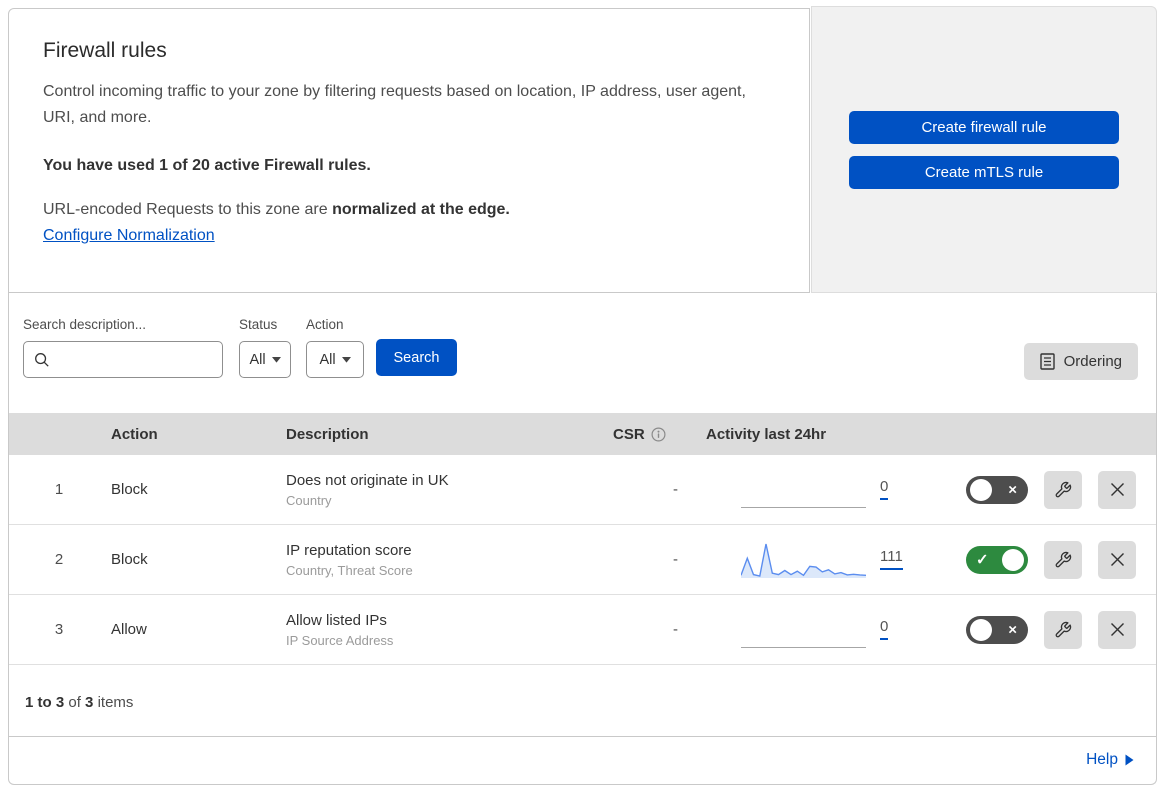 The height and width of the screenshot is (791, 1161). I want to click on search-icon, so click(42, 360).